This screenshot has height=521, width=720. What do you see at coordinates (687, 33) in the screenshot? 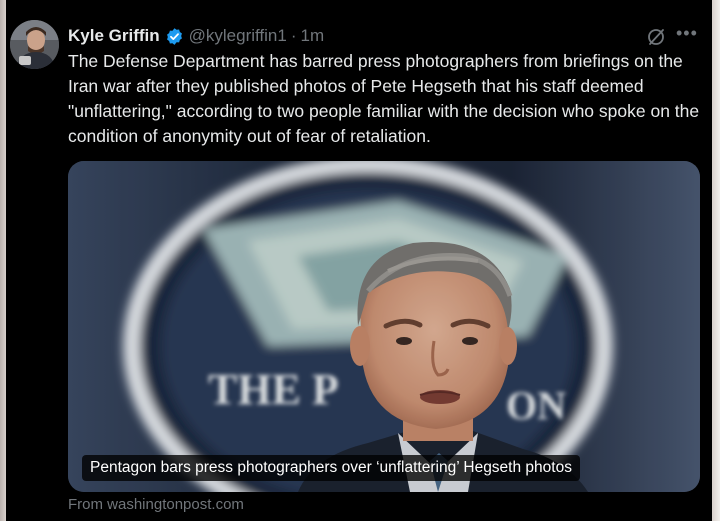
I see `more-options-icon: •••` at bounding box center [687, 33].